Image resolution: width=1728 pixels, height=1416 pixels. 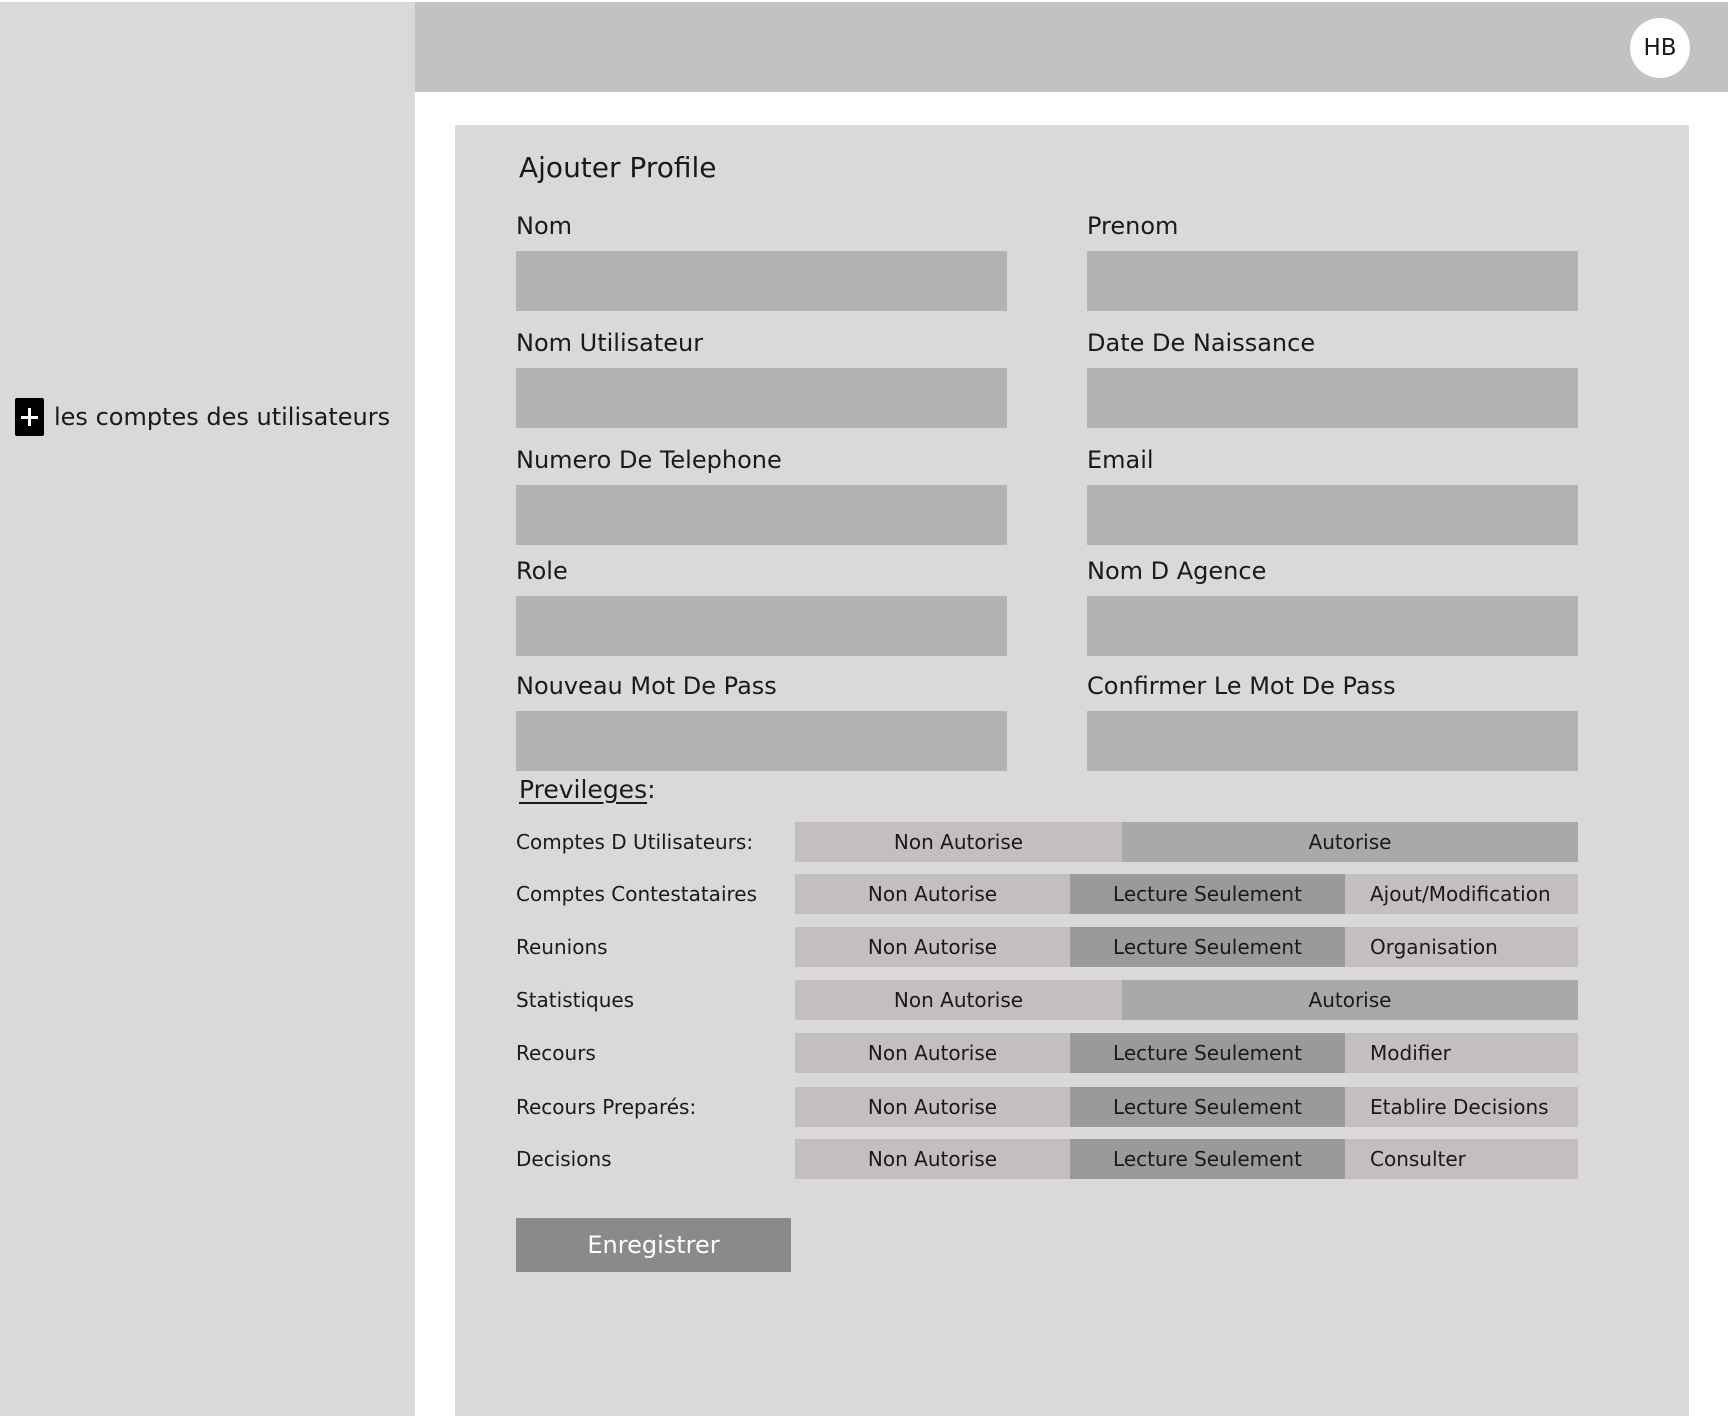 I want to click on role-field-group: Role, so click(x=761, y=606).